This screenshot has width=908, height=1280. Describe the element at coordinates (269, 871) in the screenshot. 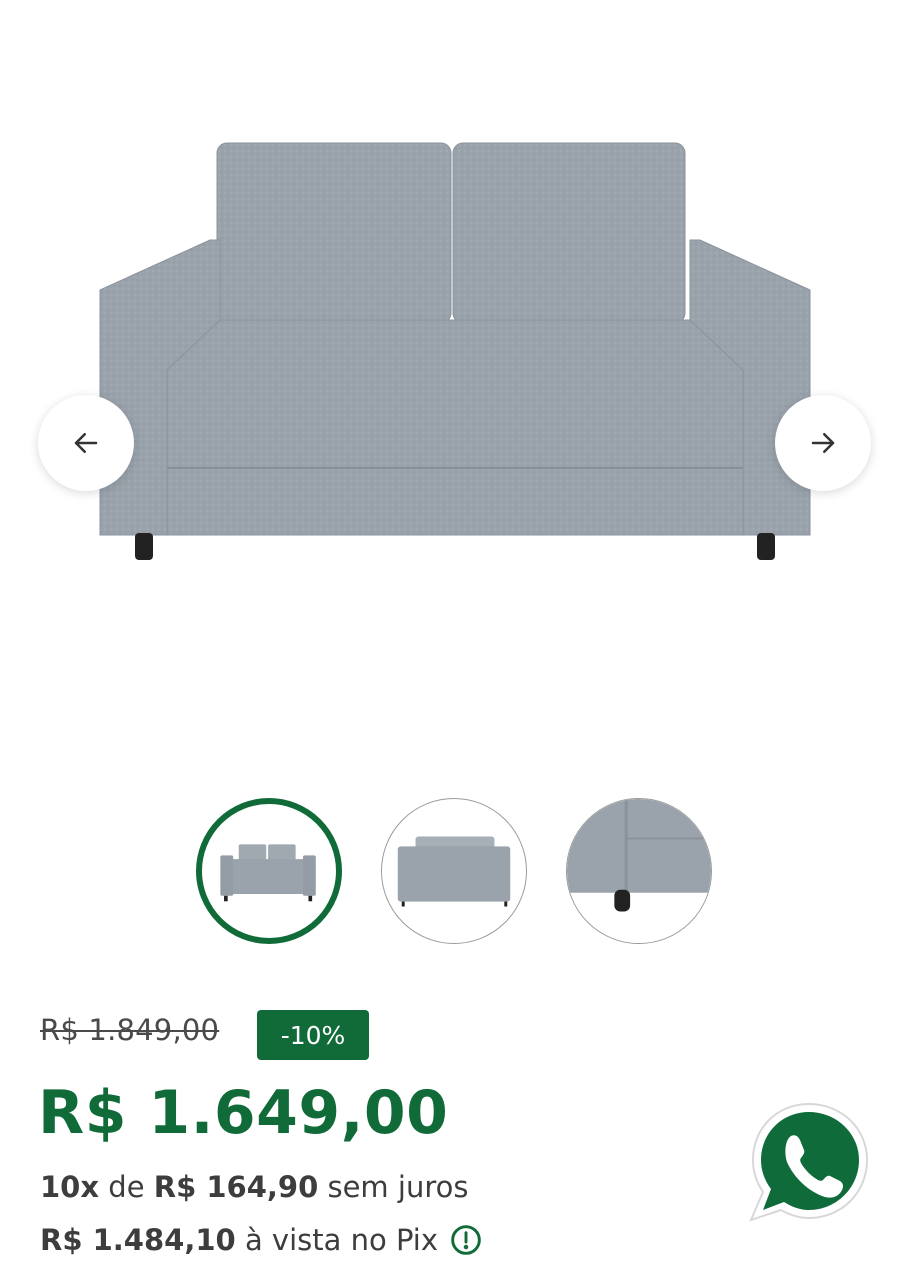

I see `thumb-front` at that location.